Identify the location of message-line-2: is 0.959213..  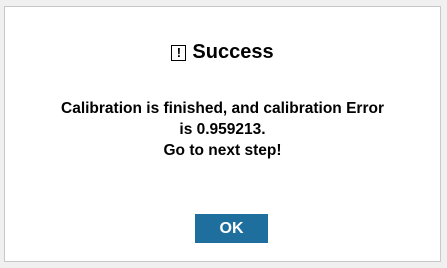
(222, 129).